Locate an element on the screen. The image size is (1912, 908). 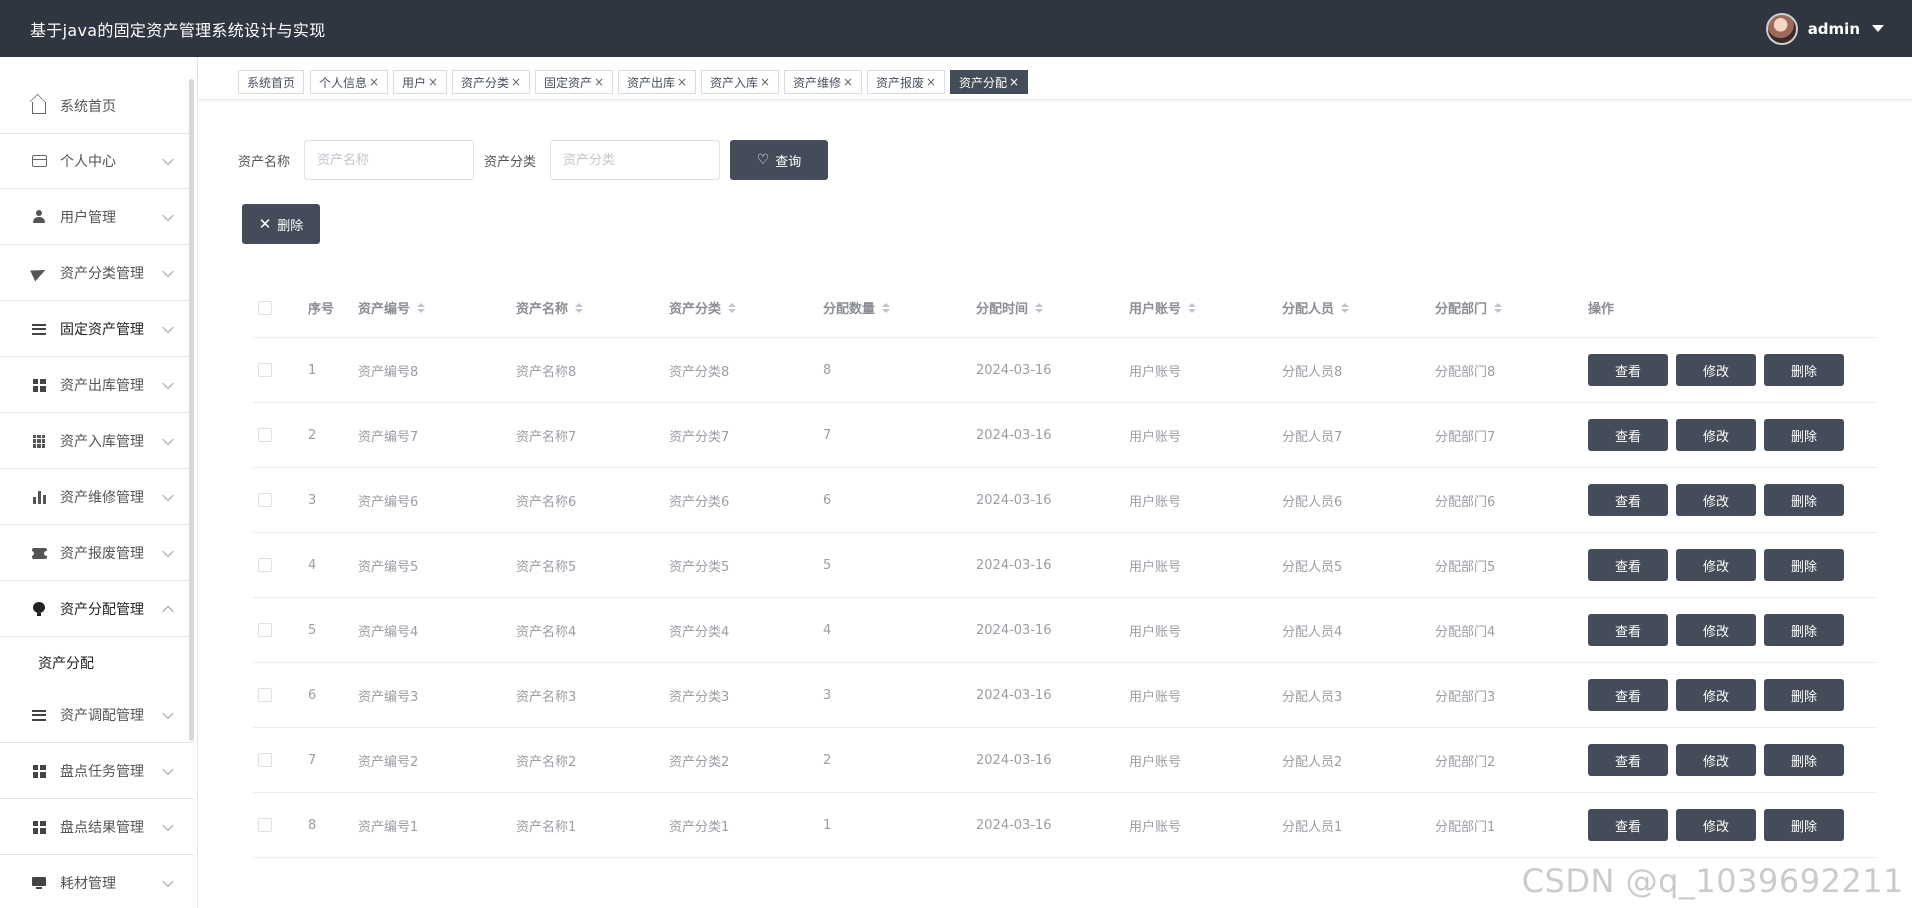
sidebar-item-user-management: 用户管理 is located at coordinates (97, 217).